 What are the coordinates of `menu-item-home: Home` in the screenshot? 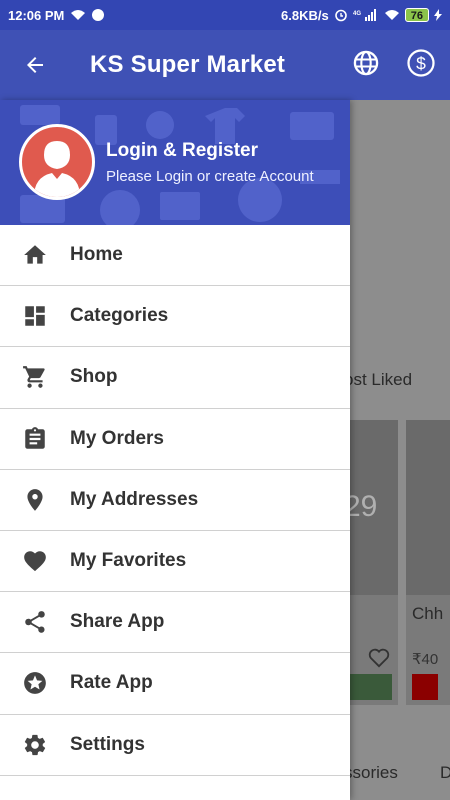 It's located at (175, 256).